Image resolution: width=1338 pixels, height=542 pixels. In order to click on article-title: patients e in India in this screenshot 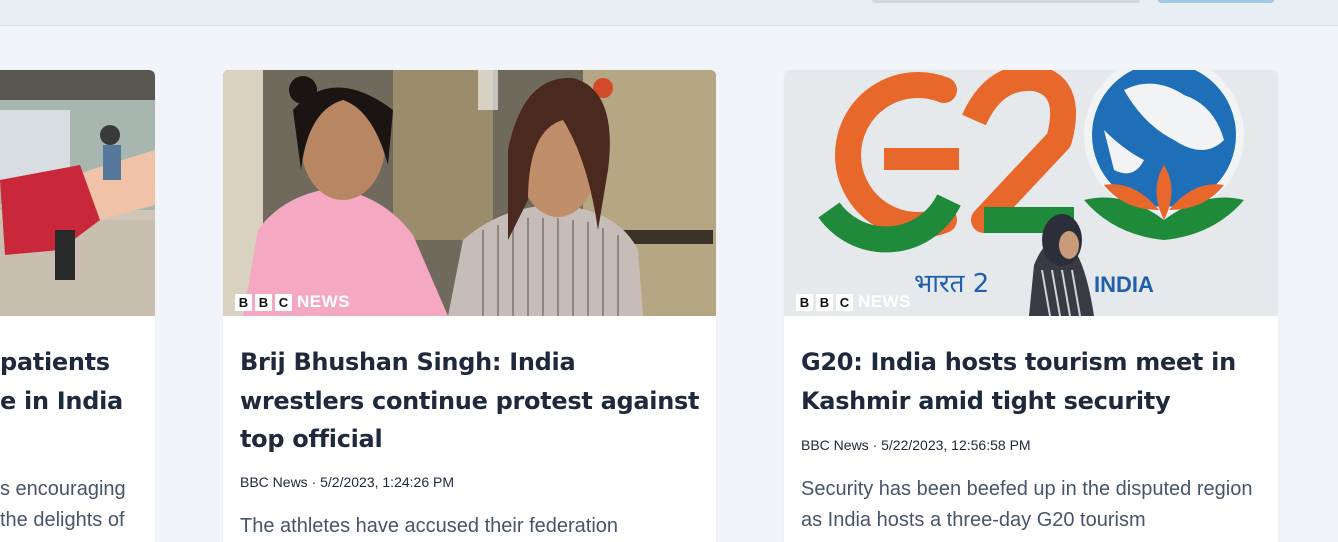, I will do `click(77, 381)`.